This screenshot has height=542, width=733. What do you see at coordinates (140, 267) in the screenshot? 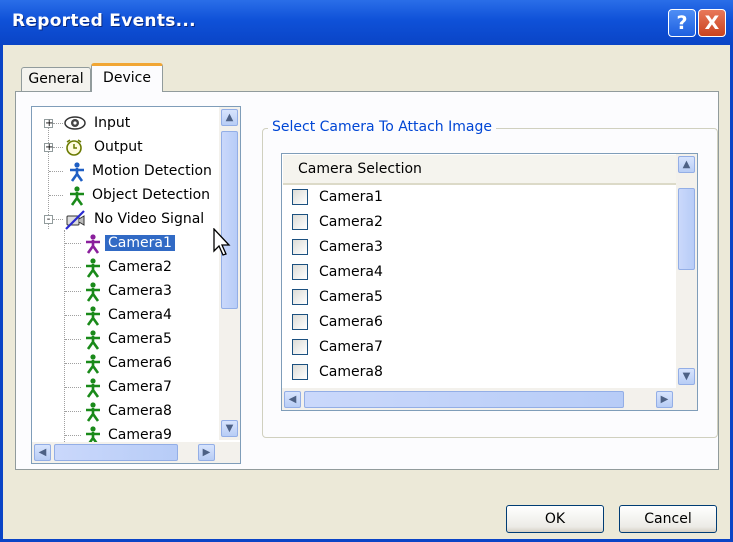
I see `tree-item-label: Camera2` at bounding box center [140, 267].